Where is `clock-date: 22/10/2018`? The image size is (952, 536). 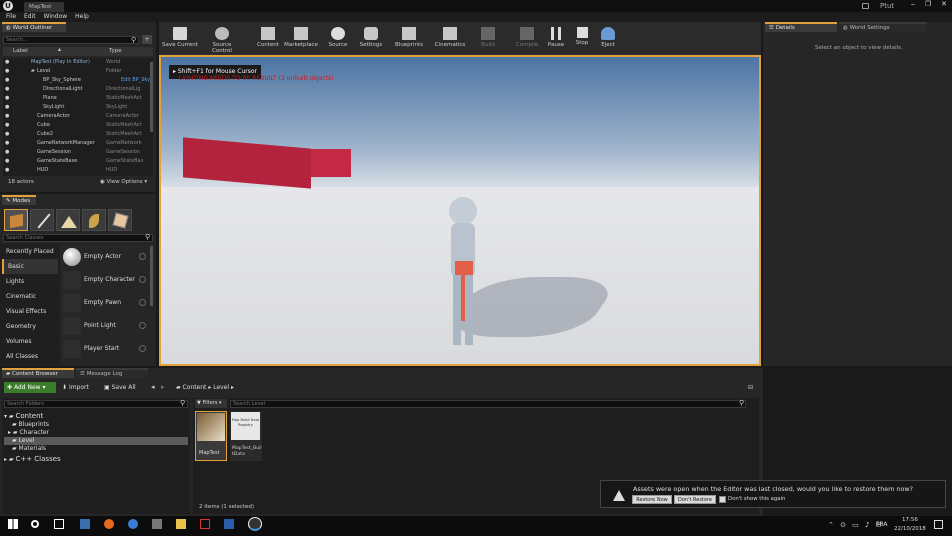
clock-date: 22/10/2018 is located at coordinates (910, 529).